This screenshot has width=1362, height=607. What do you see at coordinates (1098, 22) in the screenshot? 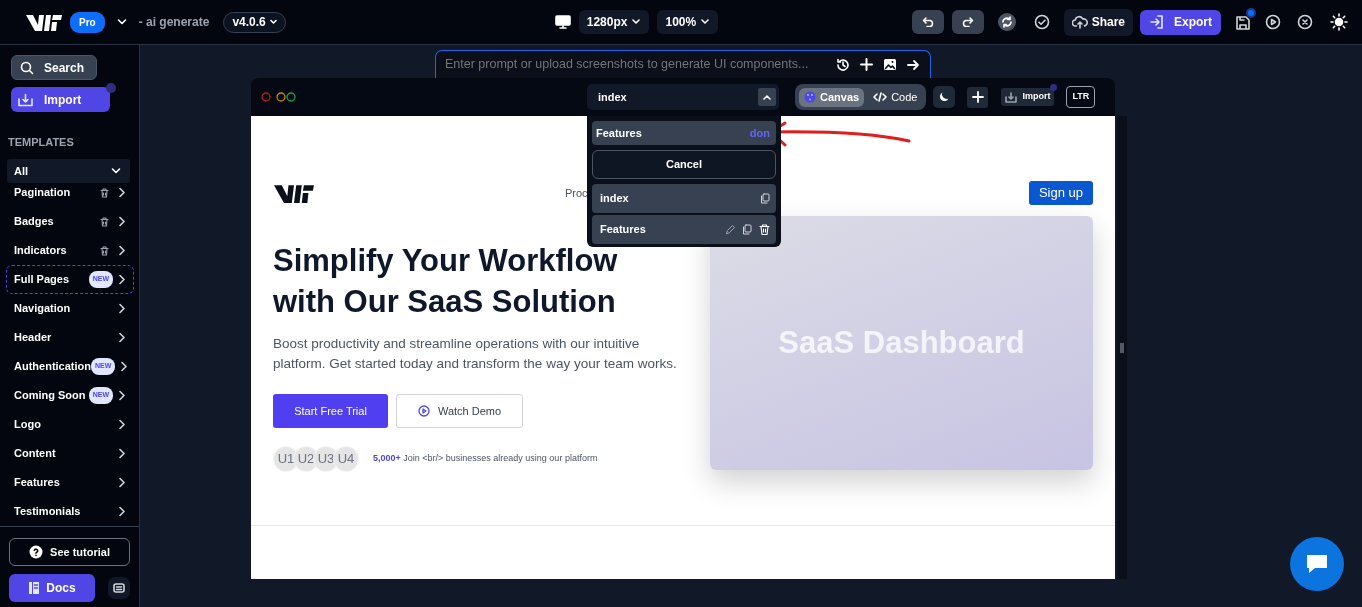
I see `share-button: Share` at bounding box center [1098, 22].